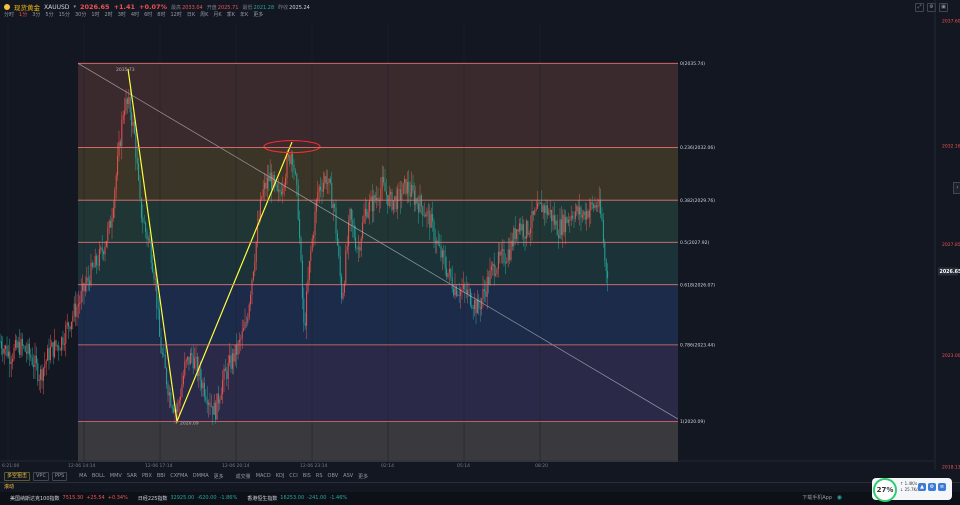 The image size is (960, 505). What do you see at coordinates (116, 476) in the screenshot?
I see `main-indicator-2: MMV` at bounding box center [116, 476].